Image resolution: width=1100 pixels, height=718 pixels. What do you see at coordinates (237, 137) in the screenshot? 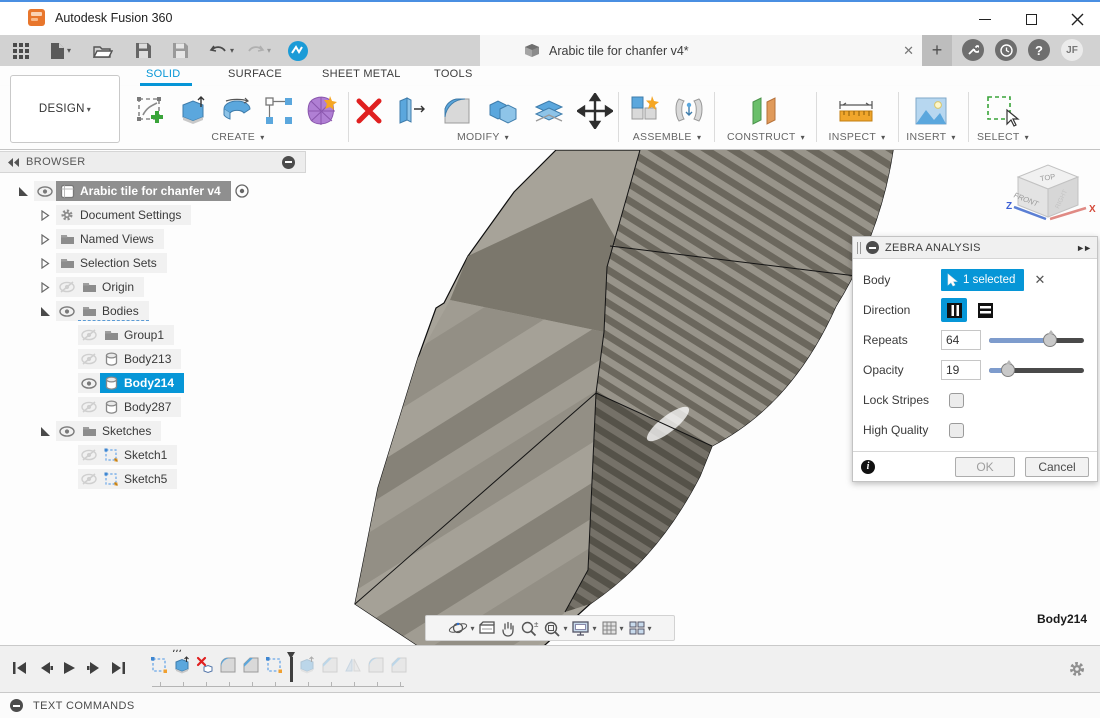
I see `create-group-label: CREATE ▾` at bounding box center [237, 137].